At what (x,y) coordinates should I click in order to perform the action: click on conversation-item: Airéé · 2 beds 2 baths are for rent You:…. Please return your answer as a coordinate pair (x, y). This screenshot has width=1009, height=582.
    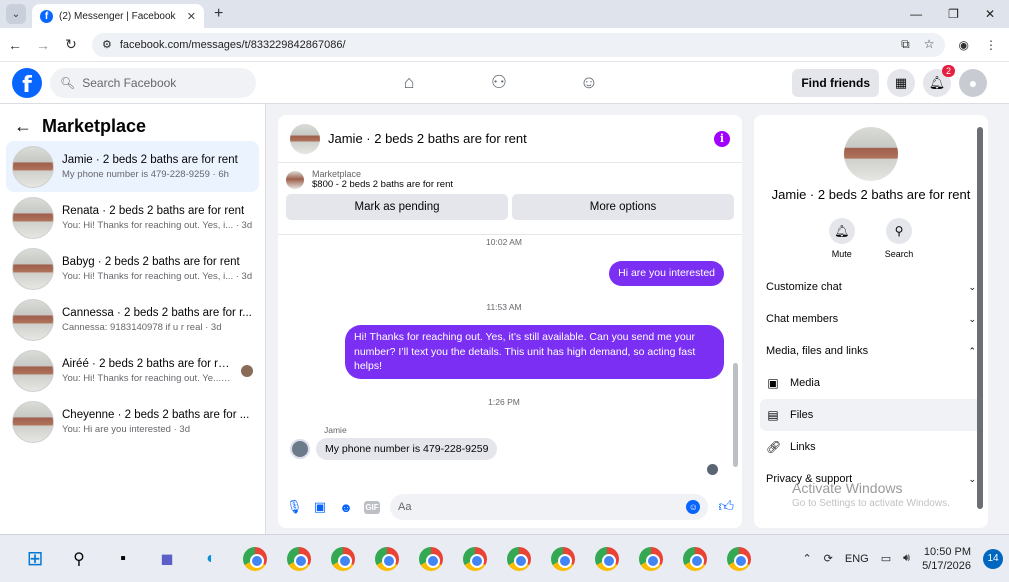
    Looking at the image, I should click on (132, 370).